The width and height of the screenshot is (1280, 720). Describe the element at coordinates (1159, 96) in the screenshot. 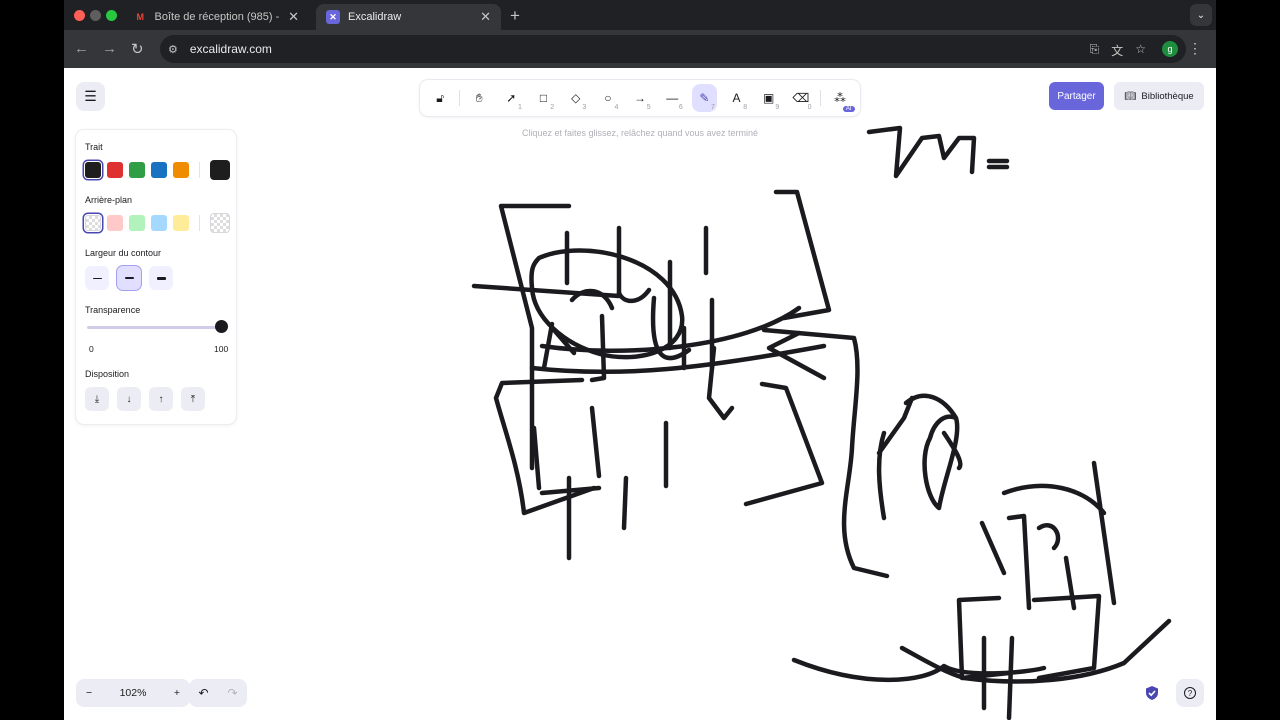

I see `library-button: 📖︎ Bibliothèque` at that location.